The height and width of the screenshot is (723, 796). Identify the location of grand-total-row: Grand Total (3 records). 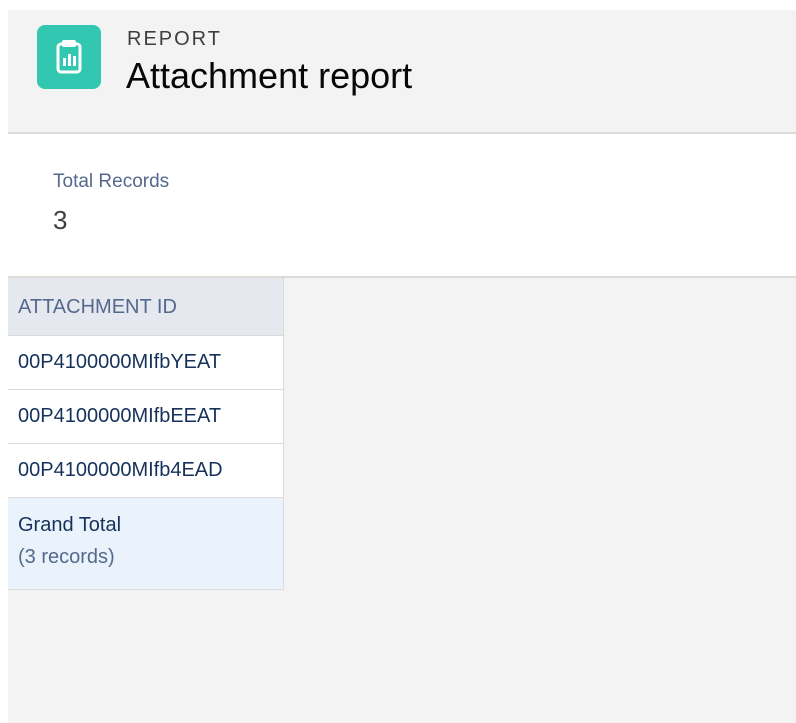
(145, 544).